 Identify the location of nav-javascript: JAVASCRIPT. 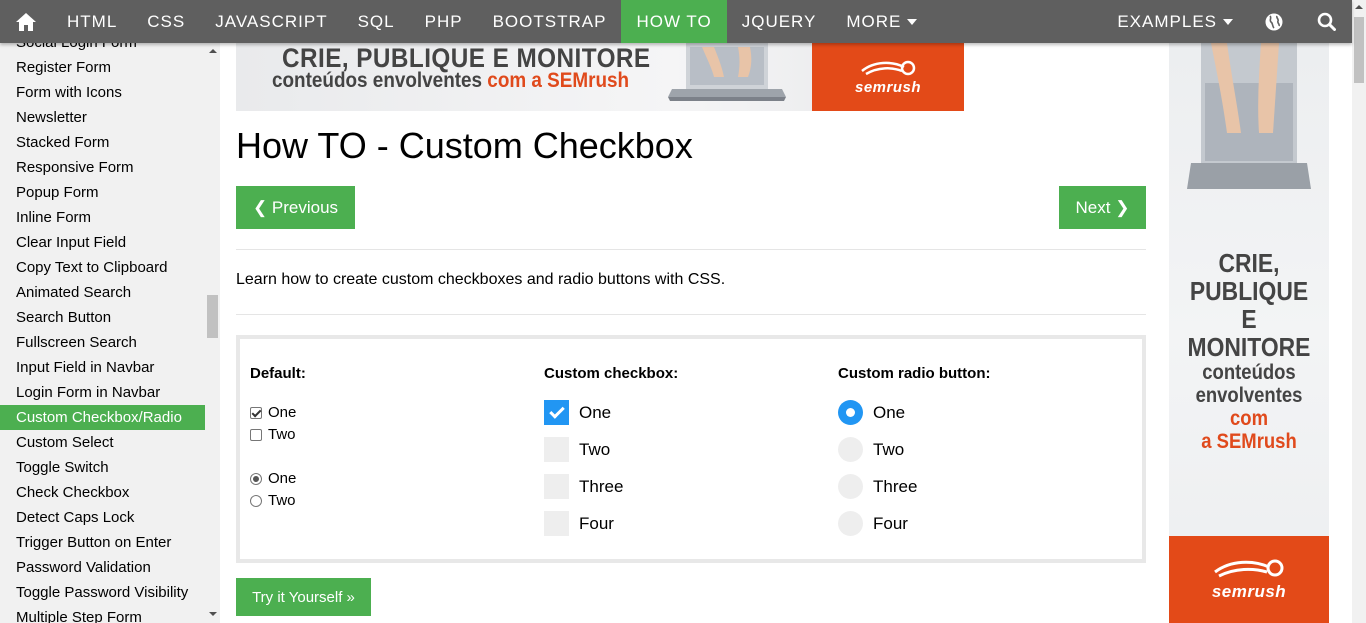
(271, 21).